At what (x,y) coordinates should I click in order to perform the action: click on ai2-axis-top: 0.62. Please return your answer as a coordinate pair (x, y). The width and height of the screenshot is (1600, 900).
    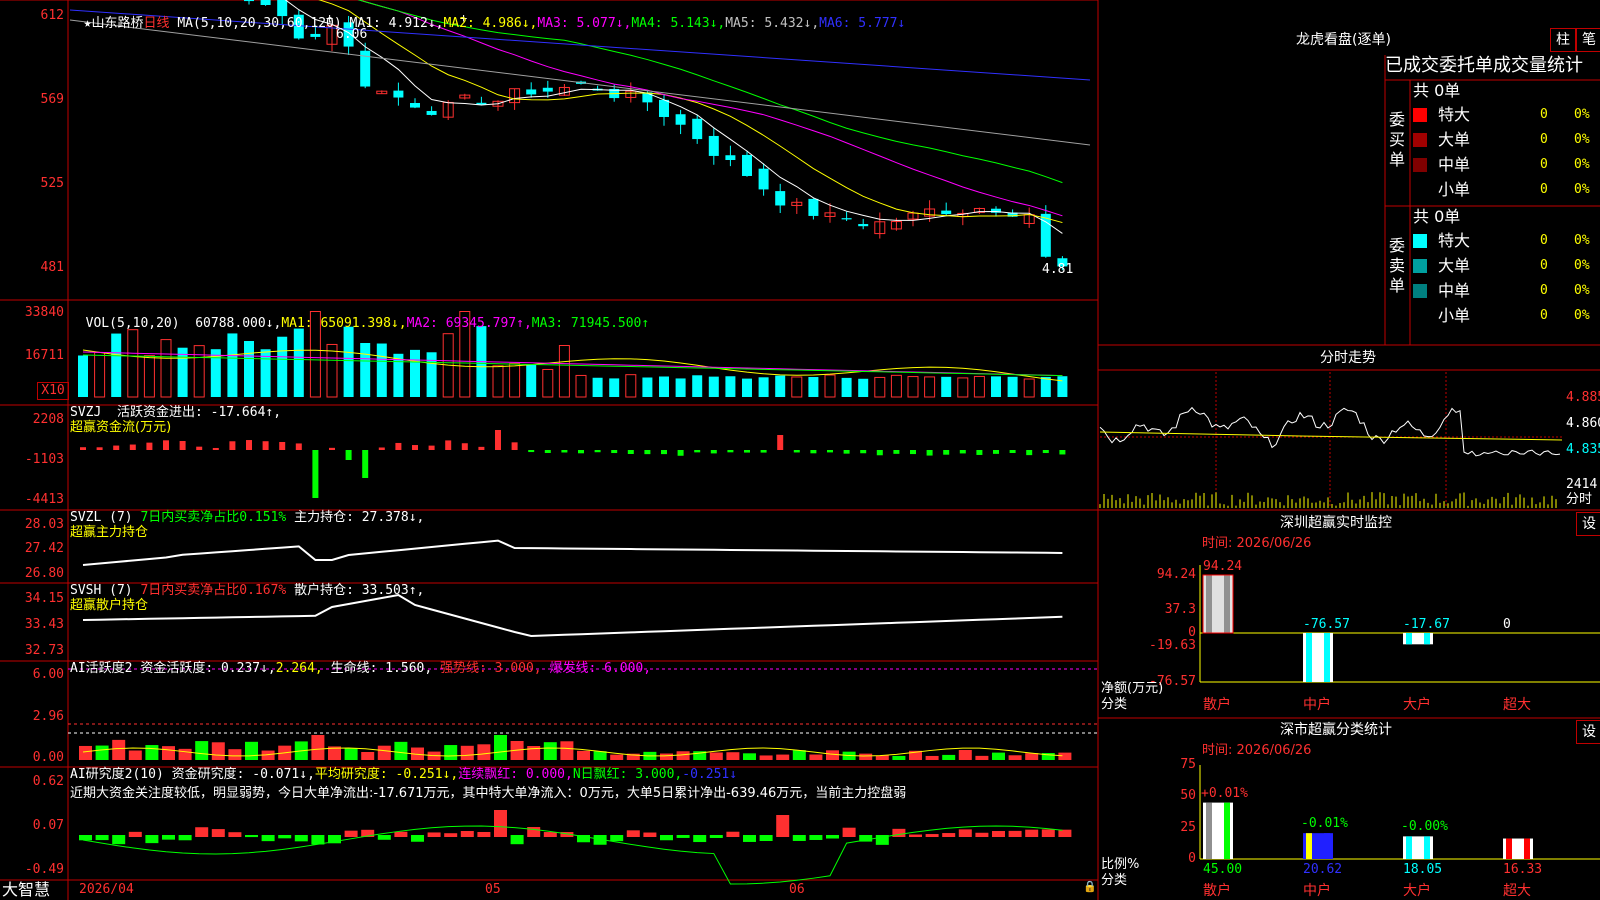
    Looking at the image, I should click on (48, 781).